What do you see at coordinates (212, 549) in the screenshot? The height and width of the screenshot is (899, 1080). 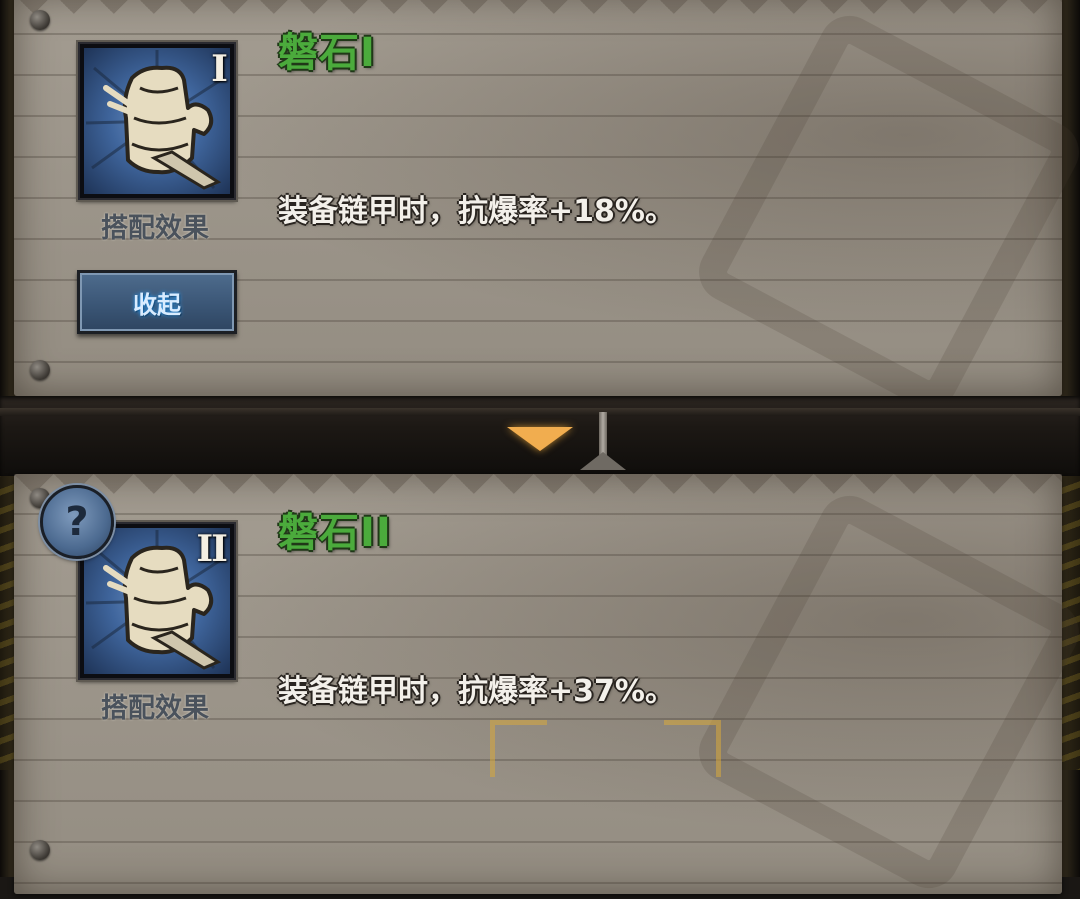 I see `tier-numeral: II` at bounding box center [212, 549].